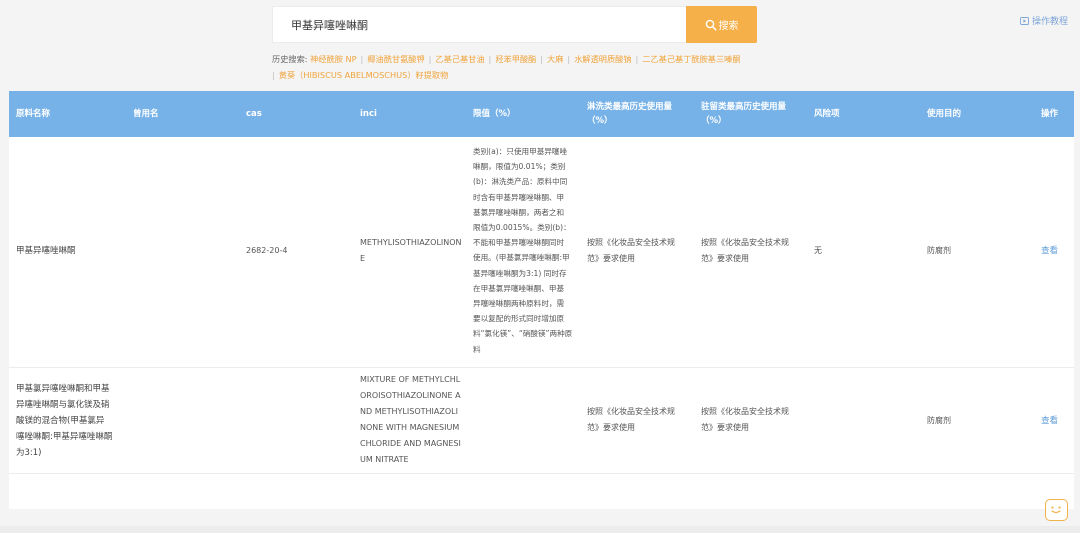 The width and height of the screenshot is (1080, 533). What do you see at coordinates (146, 114) in the screenshot?
I see `header-common-name: 曾用名` at bounding box center [146, 114].